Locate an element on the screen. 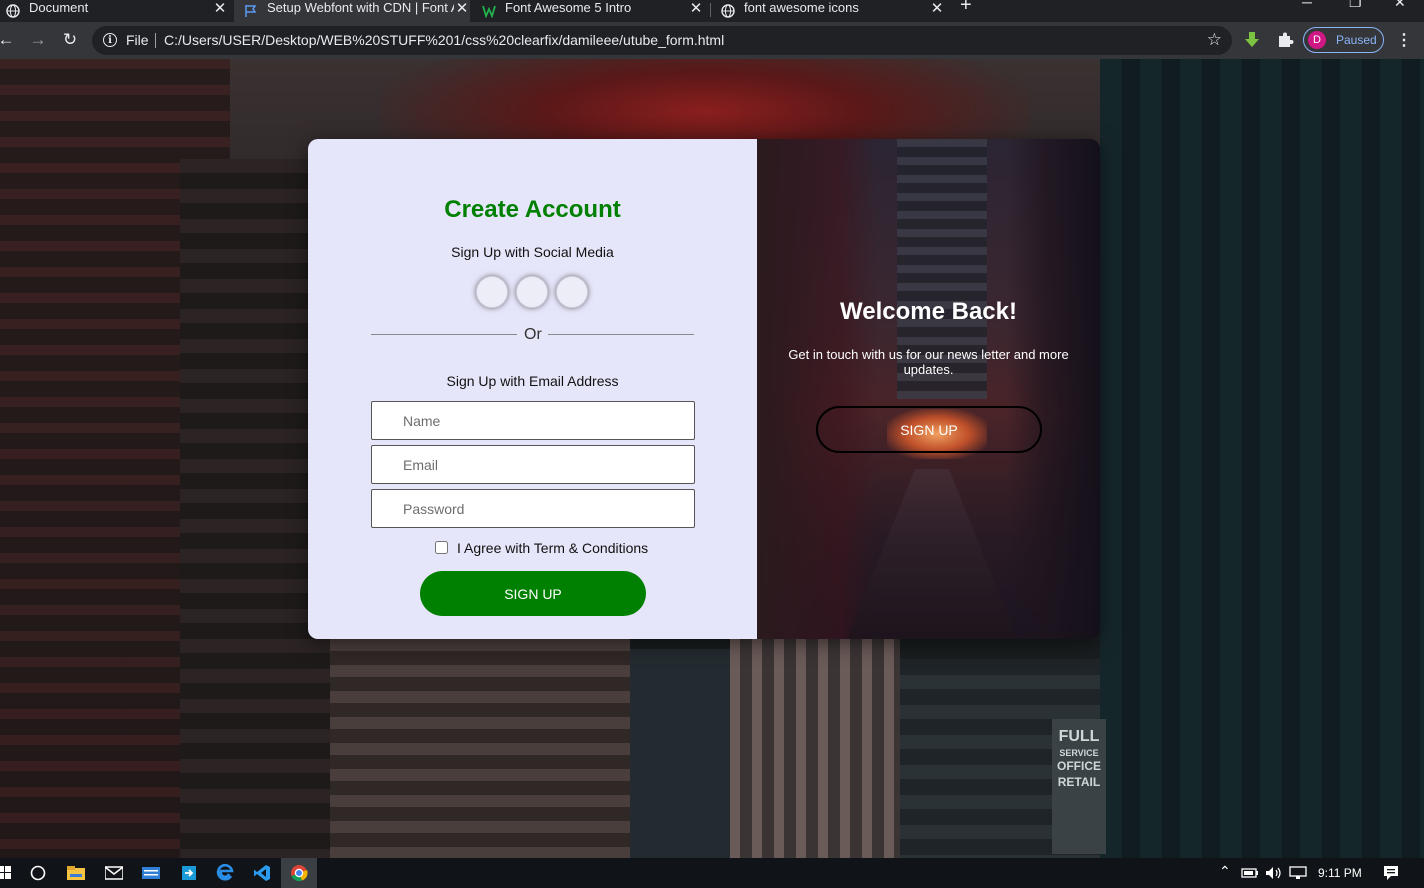 The height and width of the screenshot is (888, 1424). omnibox-separator is located at coordinates (155, 40).